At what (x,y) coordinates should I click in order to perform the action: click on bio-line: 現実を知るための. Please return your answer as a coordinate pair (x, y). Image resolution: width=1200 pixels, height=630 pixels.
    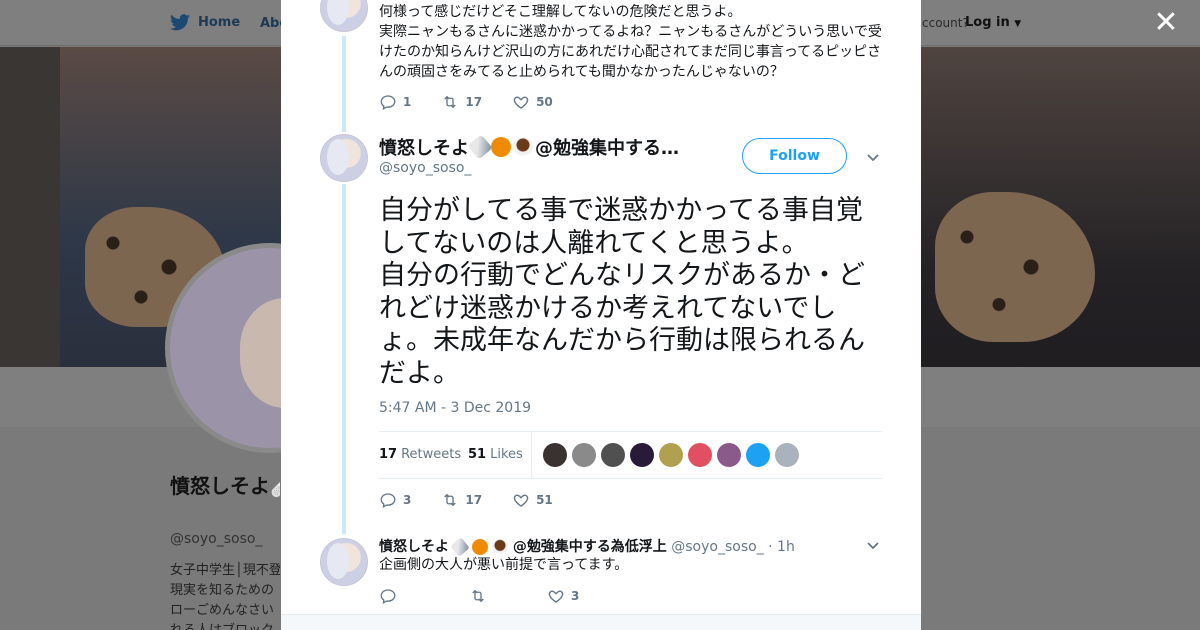
    Looking at the image, I should click on (222, 590).